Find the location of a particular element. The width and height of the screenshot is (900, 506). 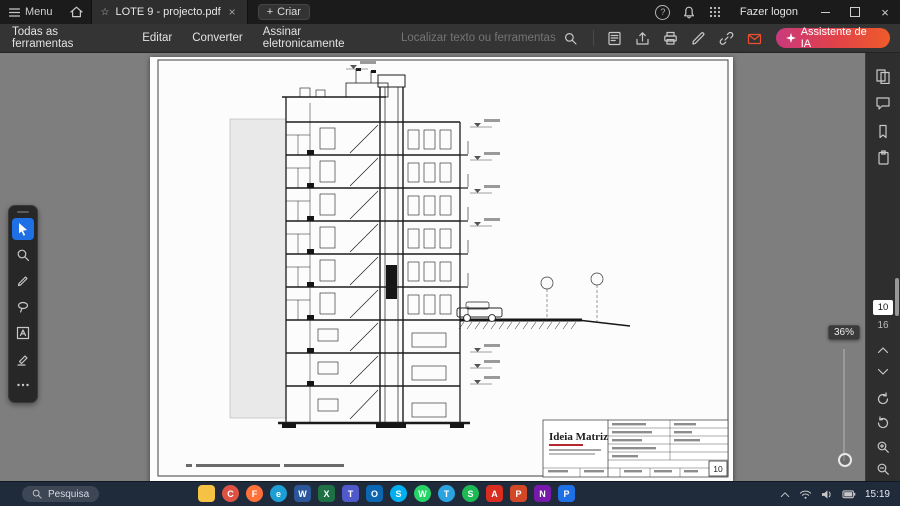

rail-grip is located at coordinates (23, 212).